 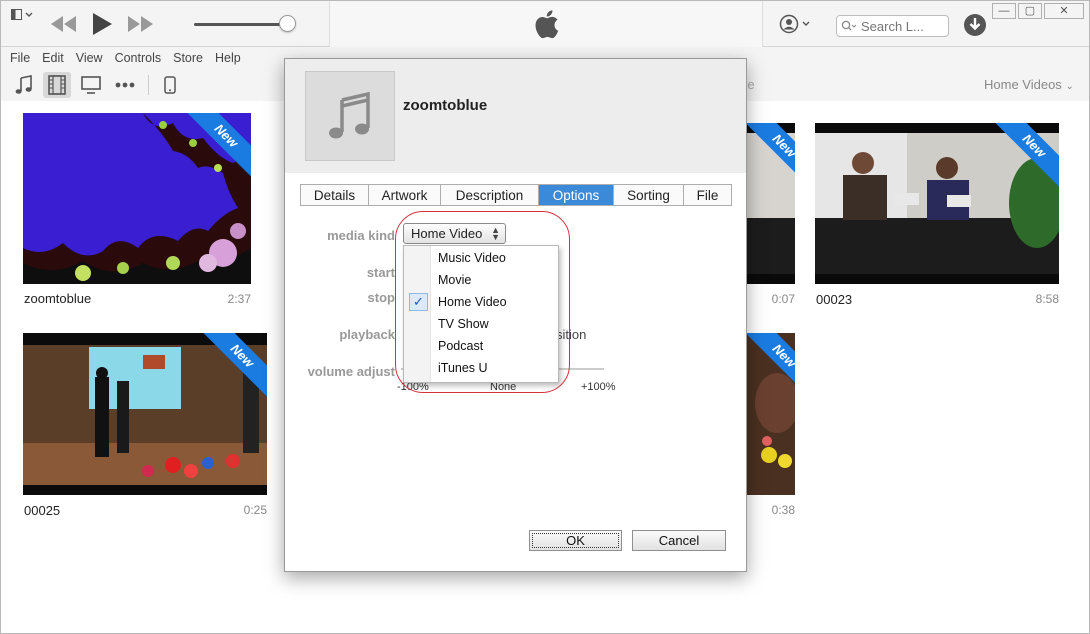 What do you see at coordinates (515, 116) in the screenshot?
I see `dialog-header: zoomtoblue` at bounding box center [515, 116].